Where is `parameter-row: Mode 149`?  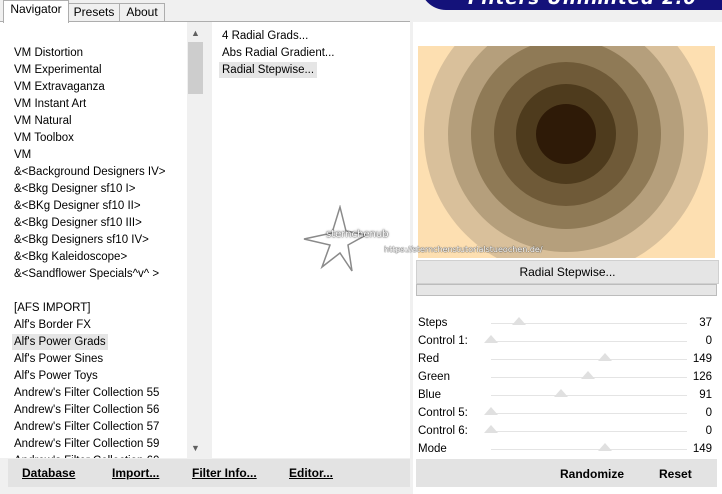
parameter-row: Mode 149 is located at coordinates (566, 449).